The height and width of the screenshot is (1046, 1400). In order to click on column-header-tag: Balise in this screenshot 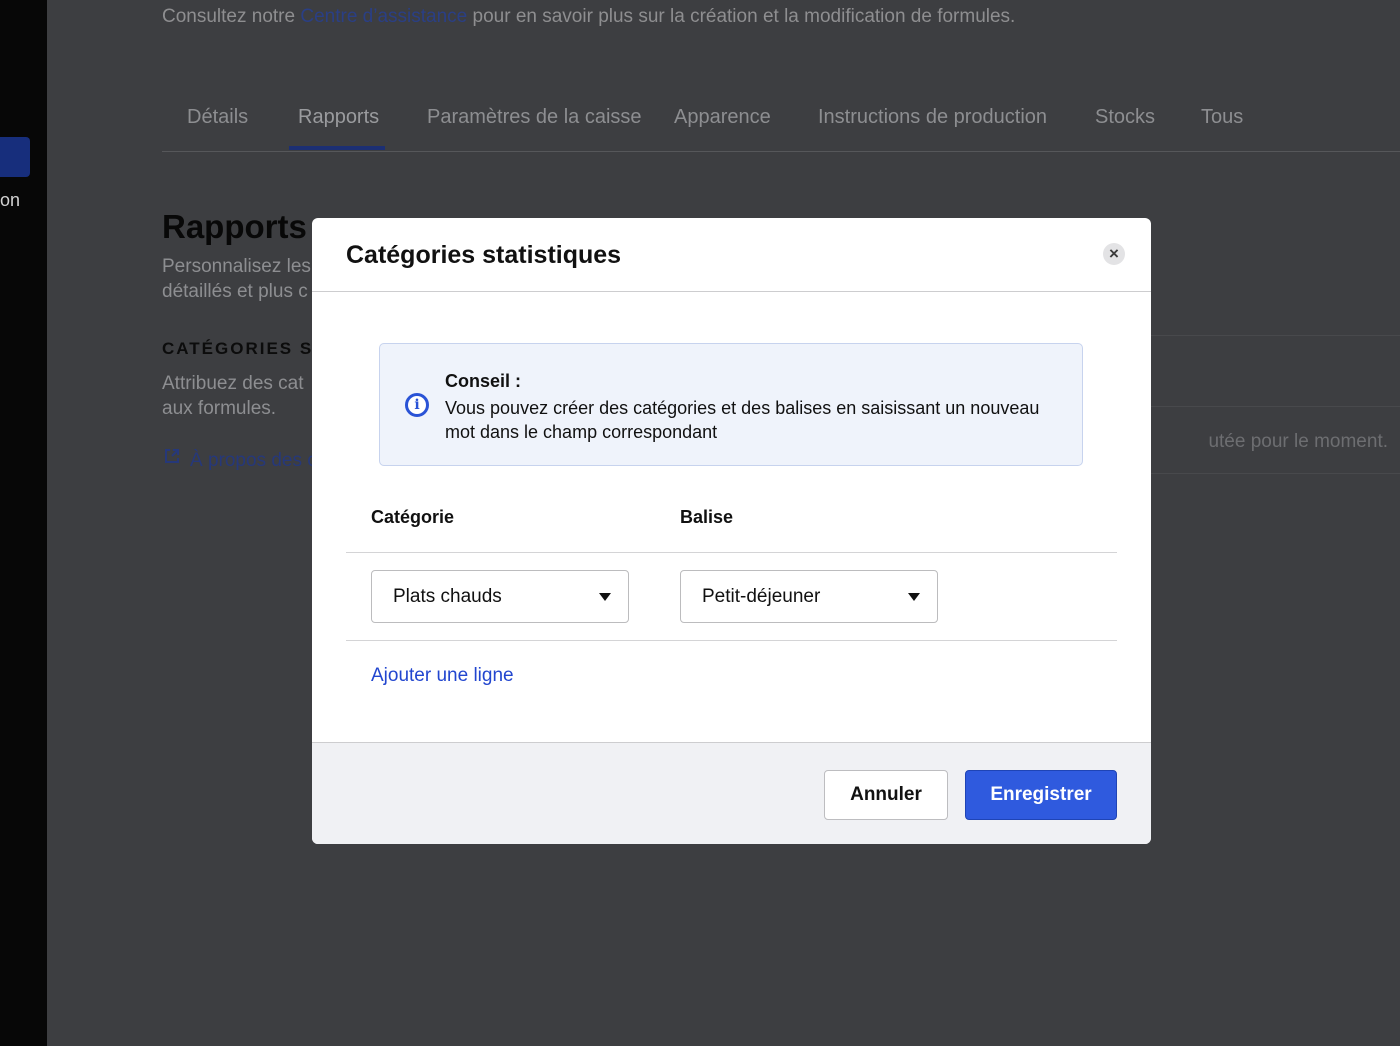, I will do `click(707, 517)`.